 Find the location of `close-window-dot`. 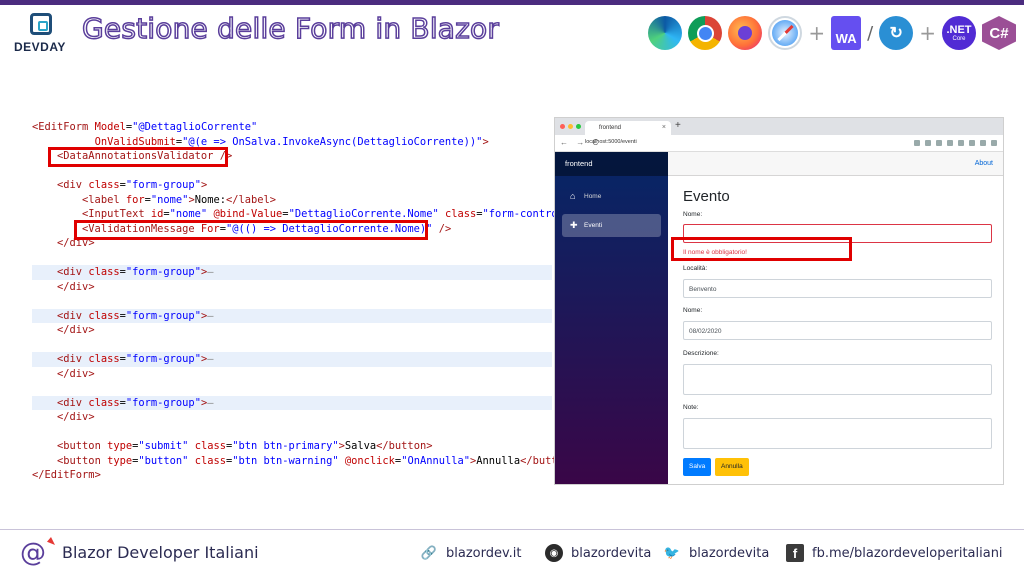

close-window-dot is located at coordinates (562, 126).